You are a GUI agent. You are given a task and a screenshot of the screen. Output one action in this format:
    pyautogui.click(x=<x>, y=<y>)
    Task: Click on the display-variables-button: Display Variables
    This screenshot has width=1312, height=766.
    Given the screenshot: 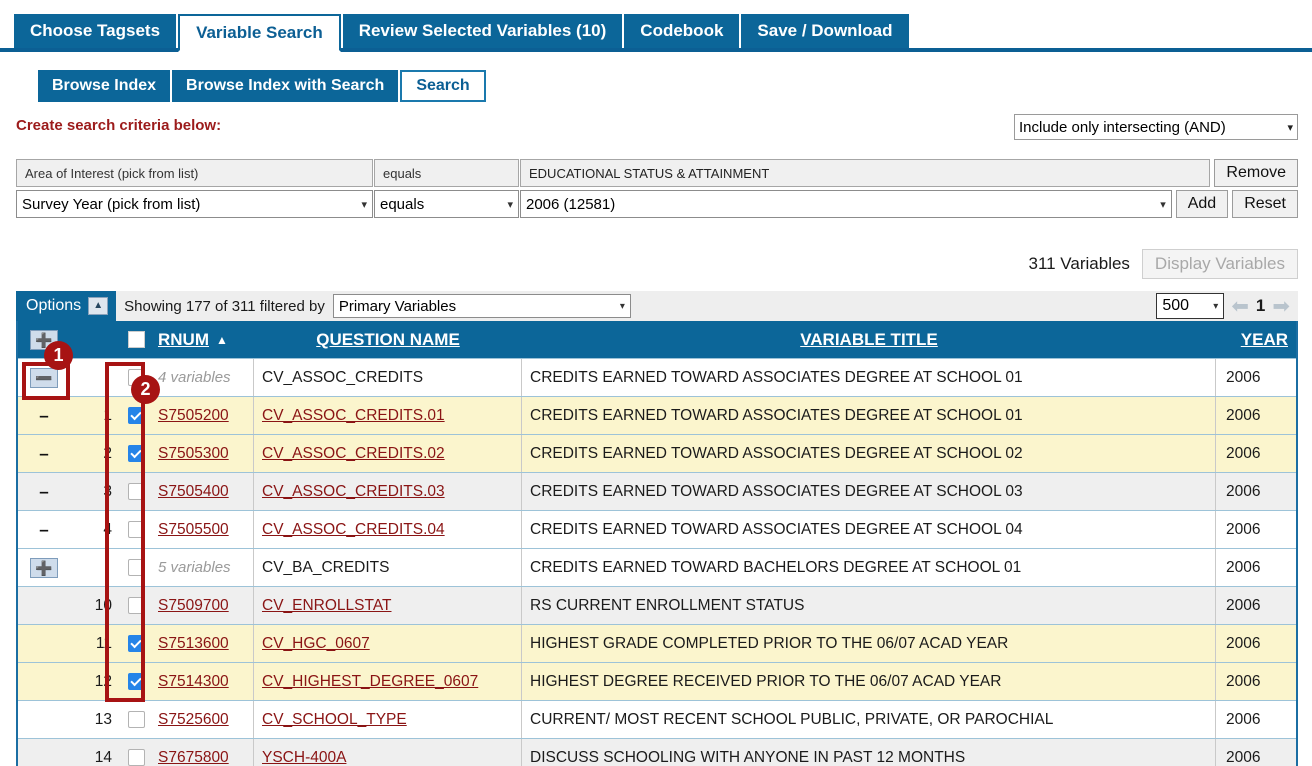 What is the action you would take?
    pyautogui.click(x=1219, y=264)
    